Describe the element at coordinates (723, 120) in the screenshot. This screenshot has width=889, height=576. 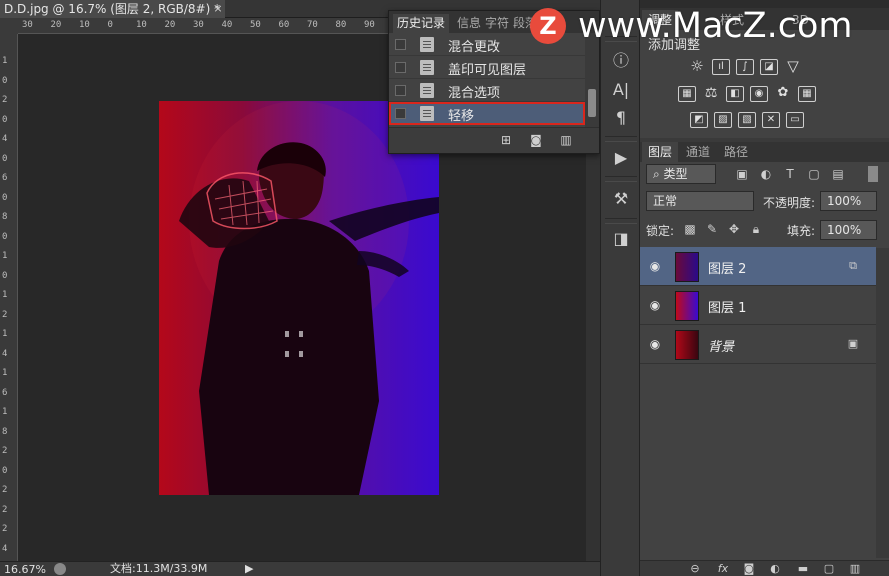
I see `posterize-icon: ▨` at that location.